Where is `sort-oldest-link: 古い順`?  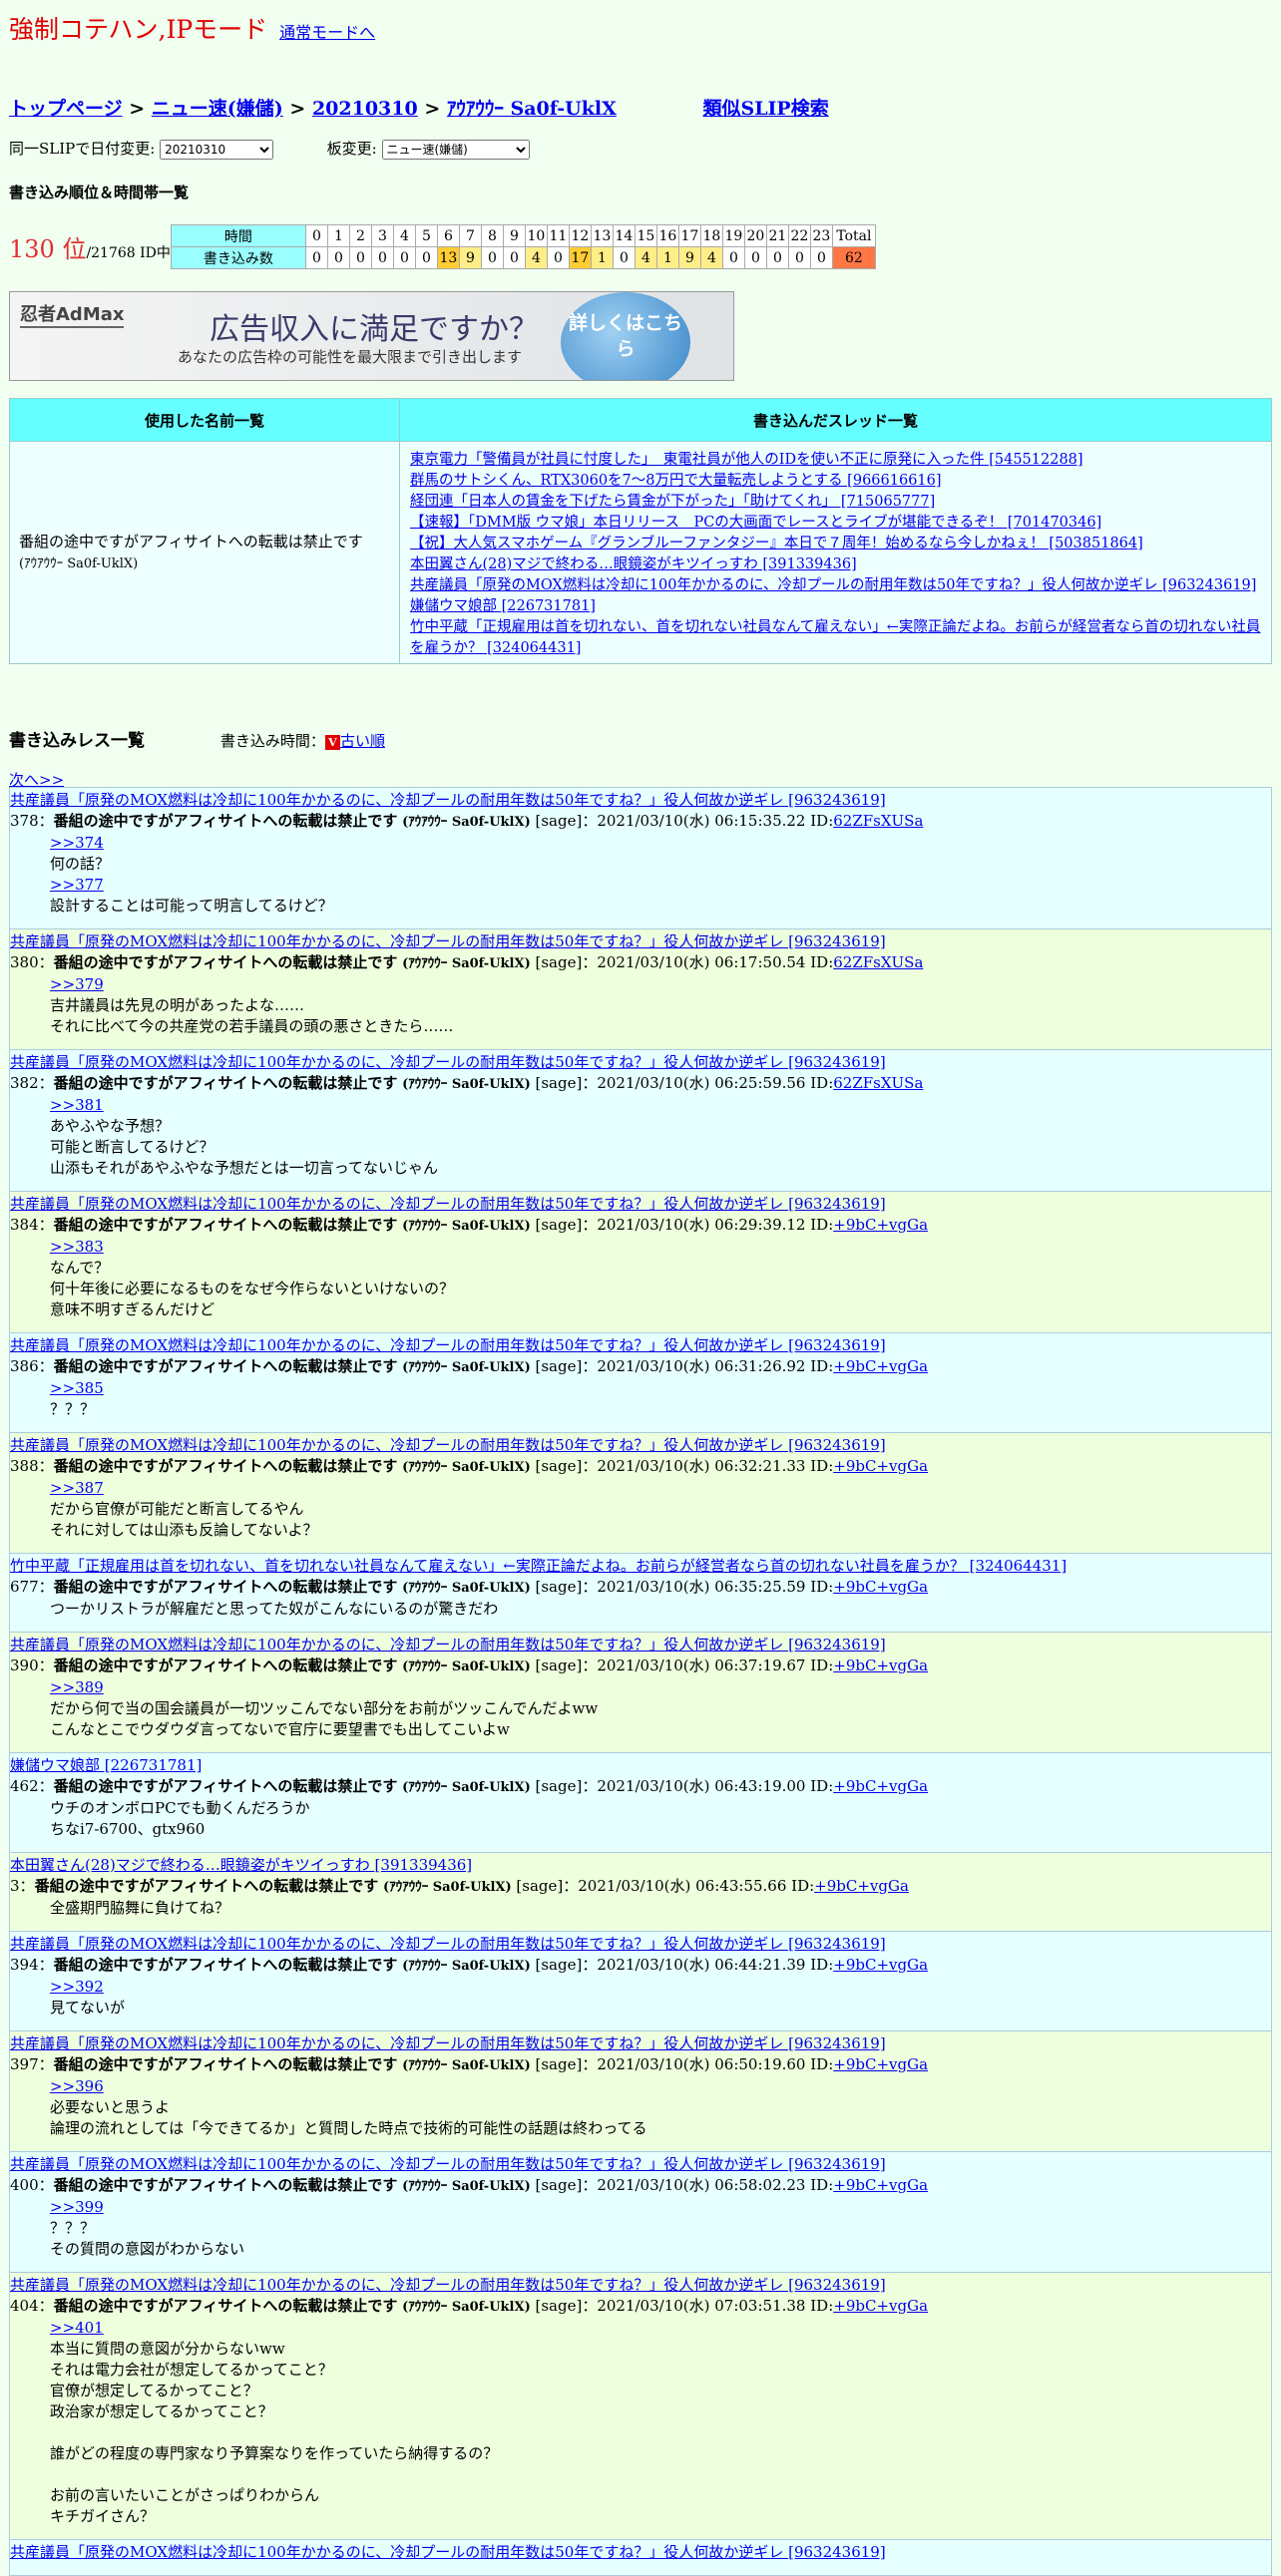 sort-oldest-link: 古い順 is located at coordinates (362, 741).